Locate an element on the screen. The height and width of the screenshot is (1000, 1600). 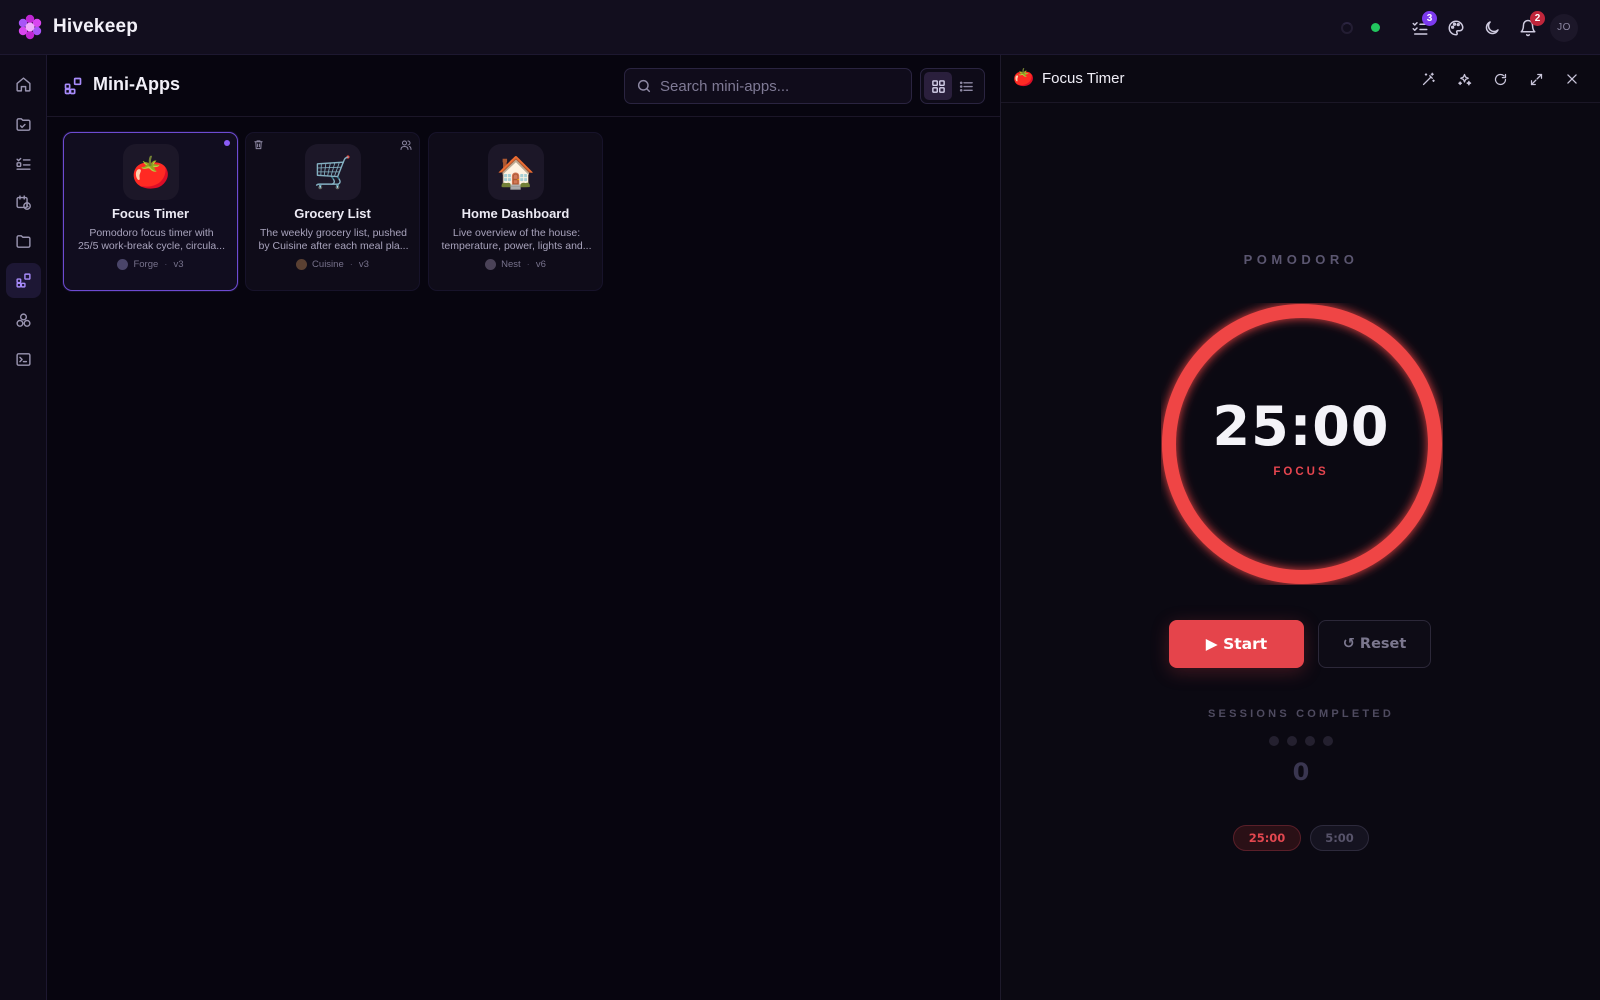
active-indicator-dot is located at coordinates (227, 143).